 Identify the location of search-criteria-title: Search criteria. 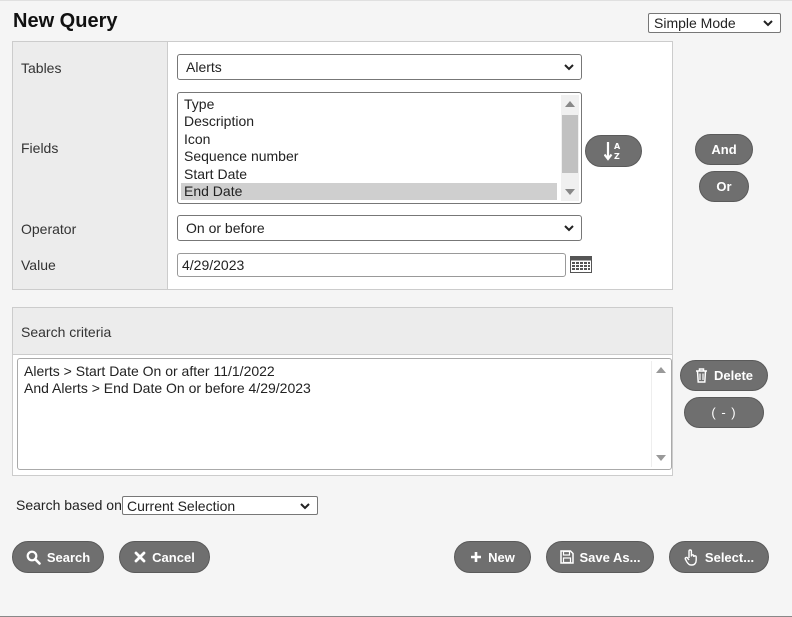
(66, 332).